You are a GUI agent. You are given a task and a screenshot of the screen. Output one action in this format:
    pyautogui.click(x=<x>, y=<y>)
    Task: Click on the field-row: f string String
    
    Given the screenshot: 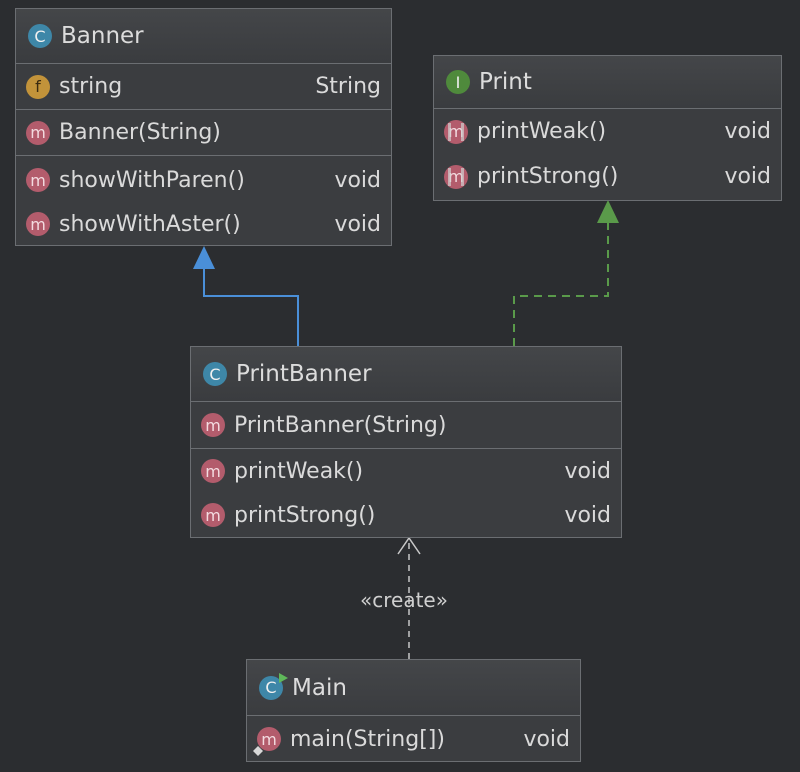 What is the action you would take?
    pyautogui.click(x=203, y=86)
    